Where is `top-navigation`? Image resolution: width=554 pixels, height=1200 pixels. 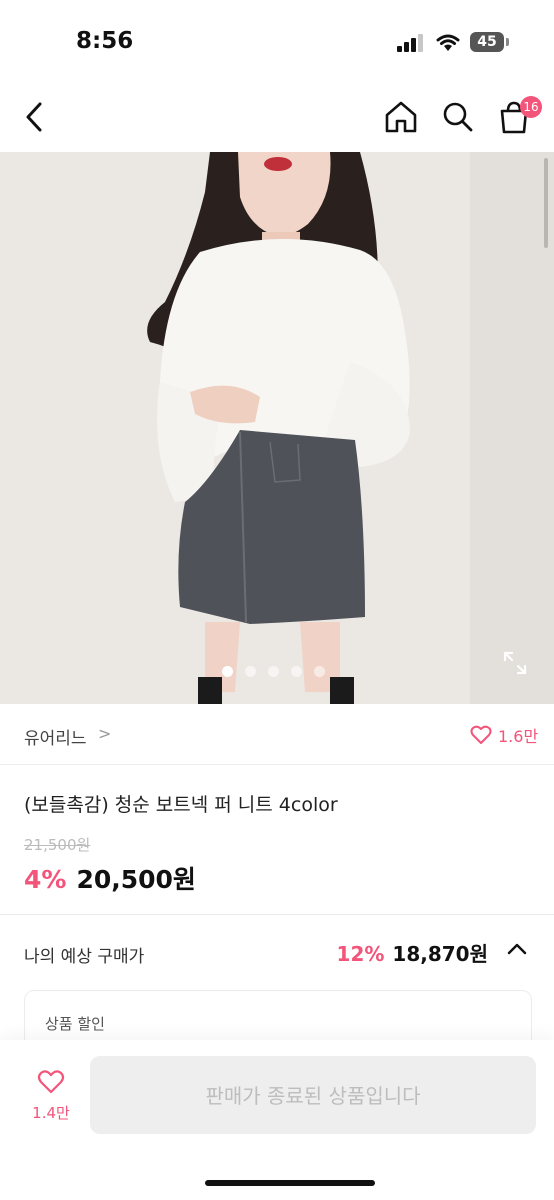 top-navigation is located at coordinates (277, 117).